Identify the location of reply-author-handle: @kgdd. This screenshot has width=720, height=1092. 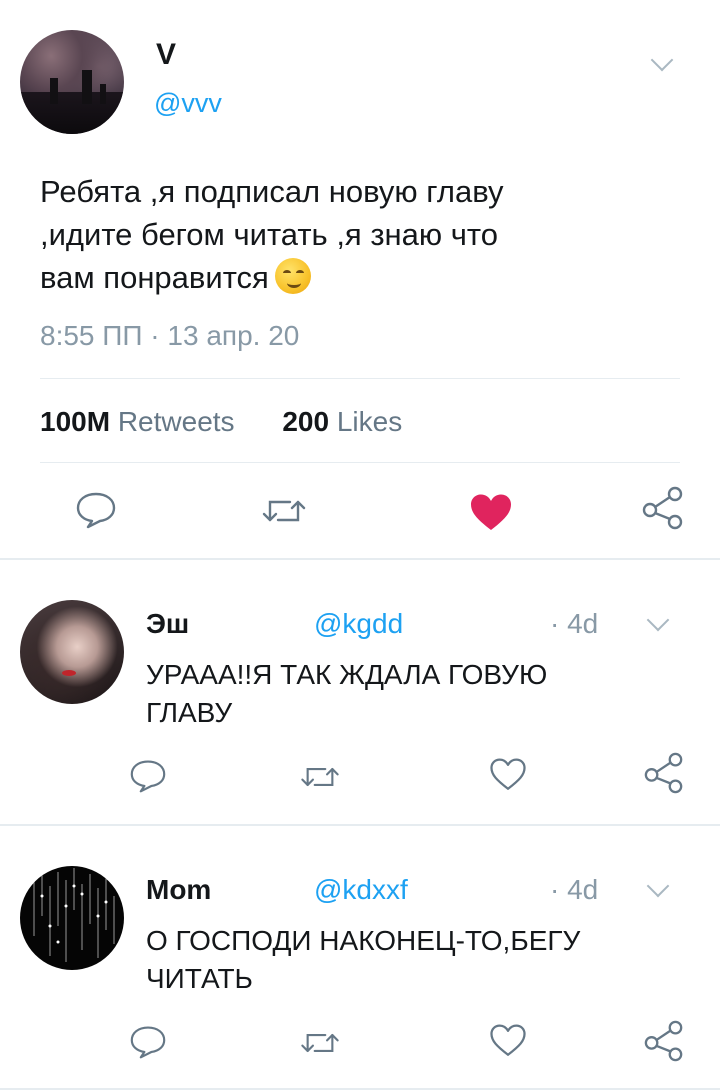
(358, 624).